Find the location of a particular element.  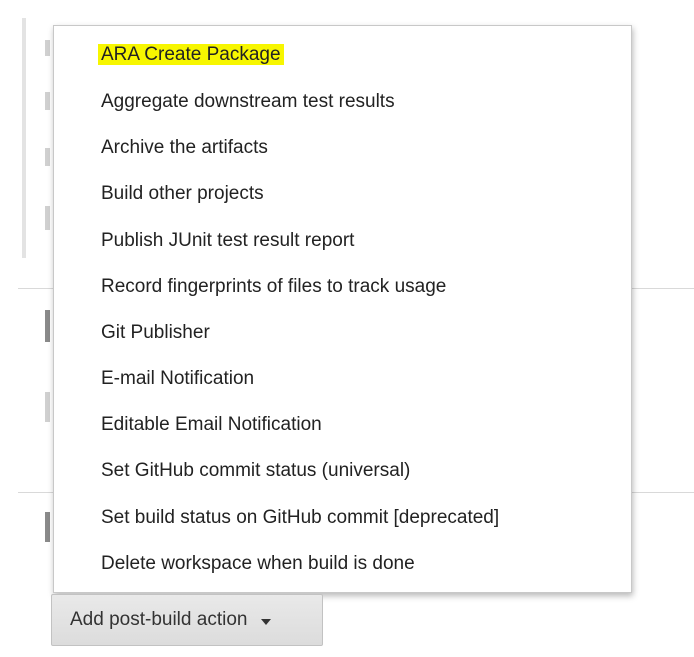

menu-item-label: Set GitHub commit status (universal) is located at coordinates (256, 470).